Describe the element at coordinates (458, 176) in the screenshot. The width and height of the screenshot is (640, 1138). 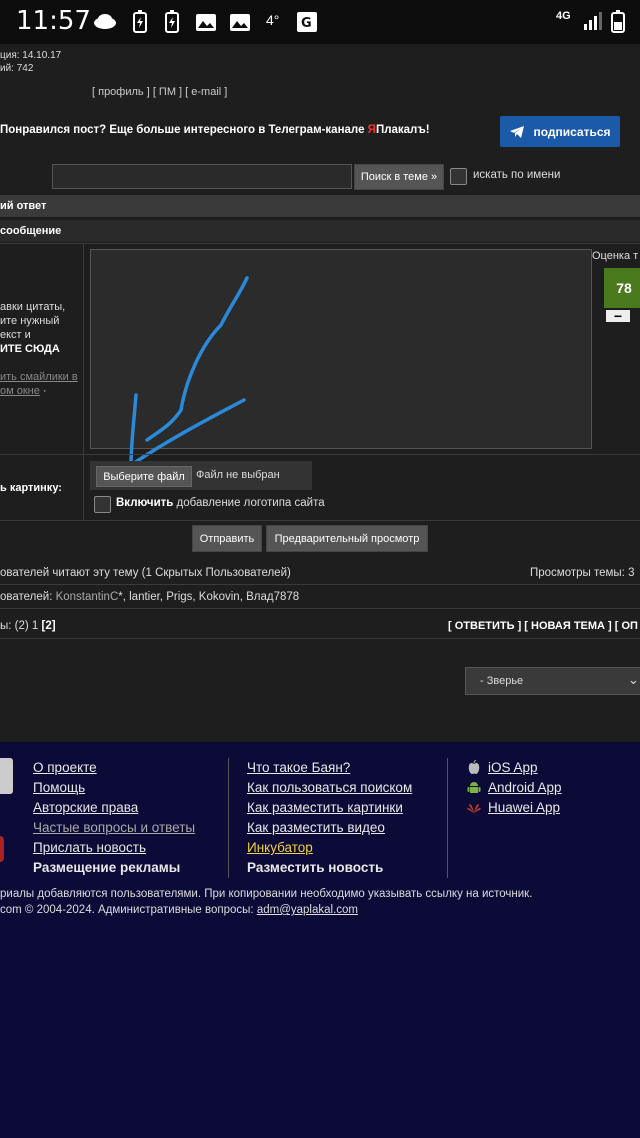
I see `search-by-name-checkbox` at that location.